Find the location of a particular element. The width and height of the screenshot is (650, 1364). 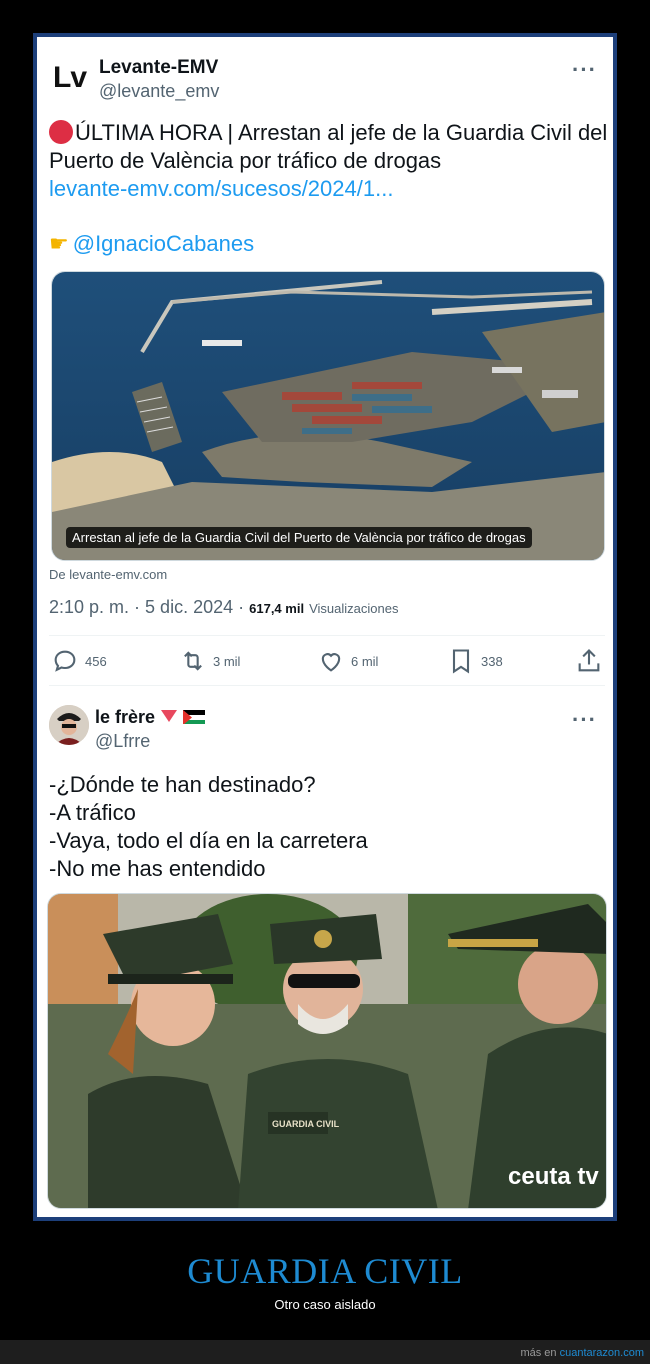

patch-text: GUARDIA CIVIL is located at coordinates (306, 1124).